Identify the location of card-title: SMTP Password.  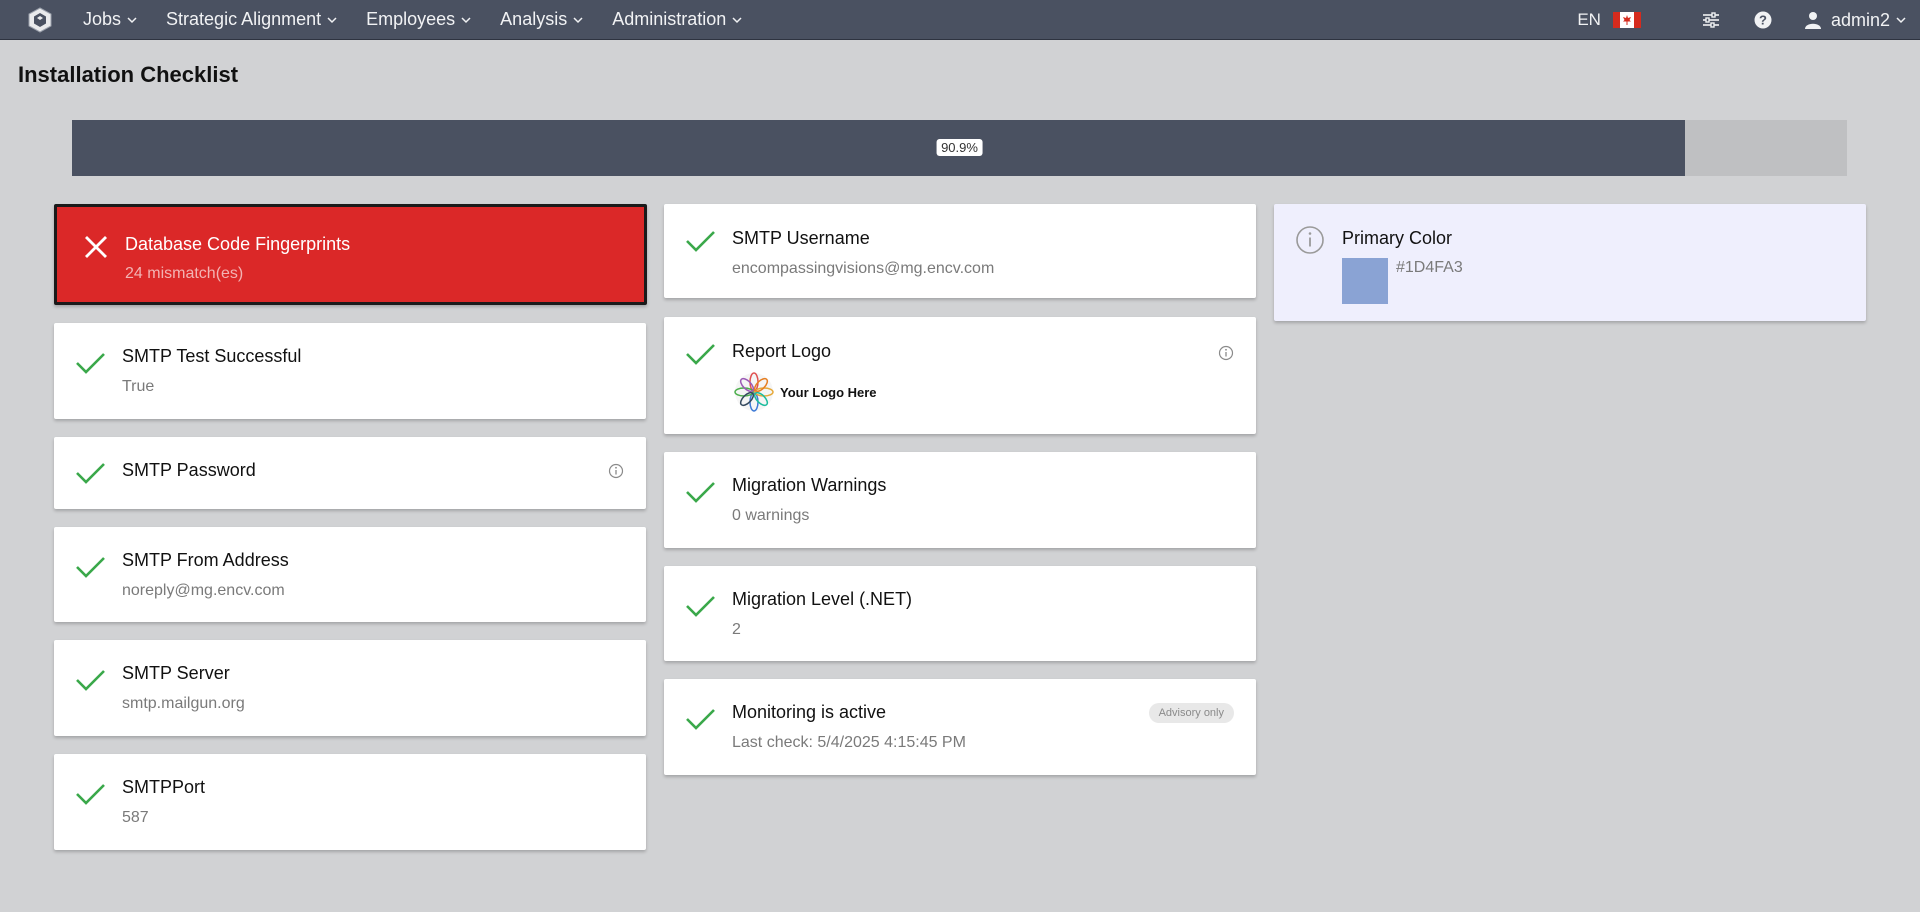
(189, 470).